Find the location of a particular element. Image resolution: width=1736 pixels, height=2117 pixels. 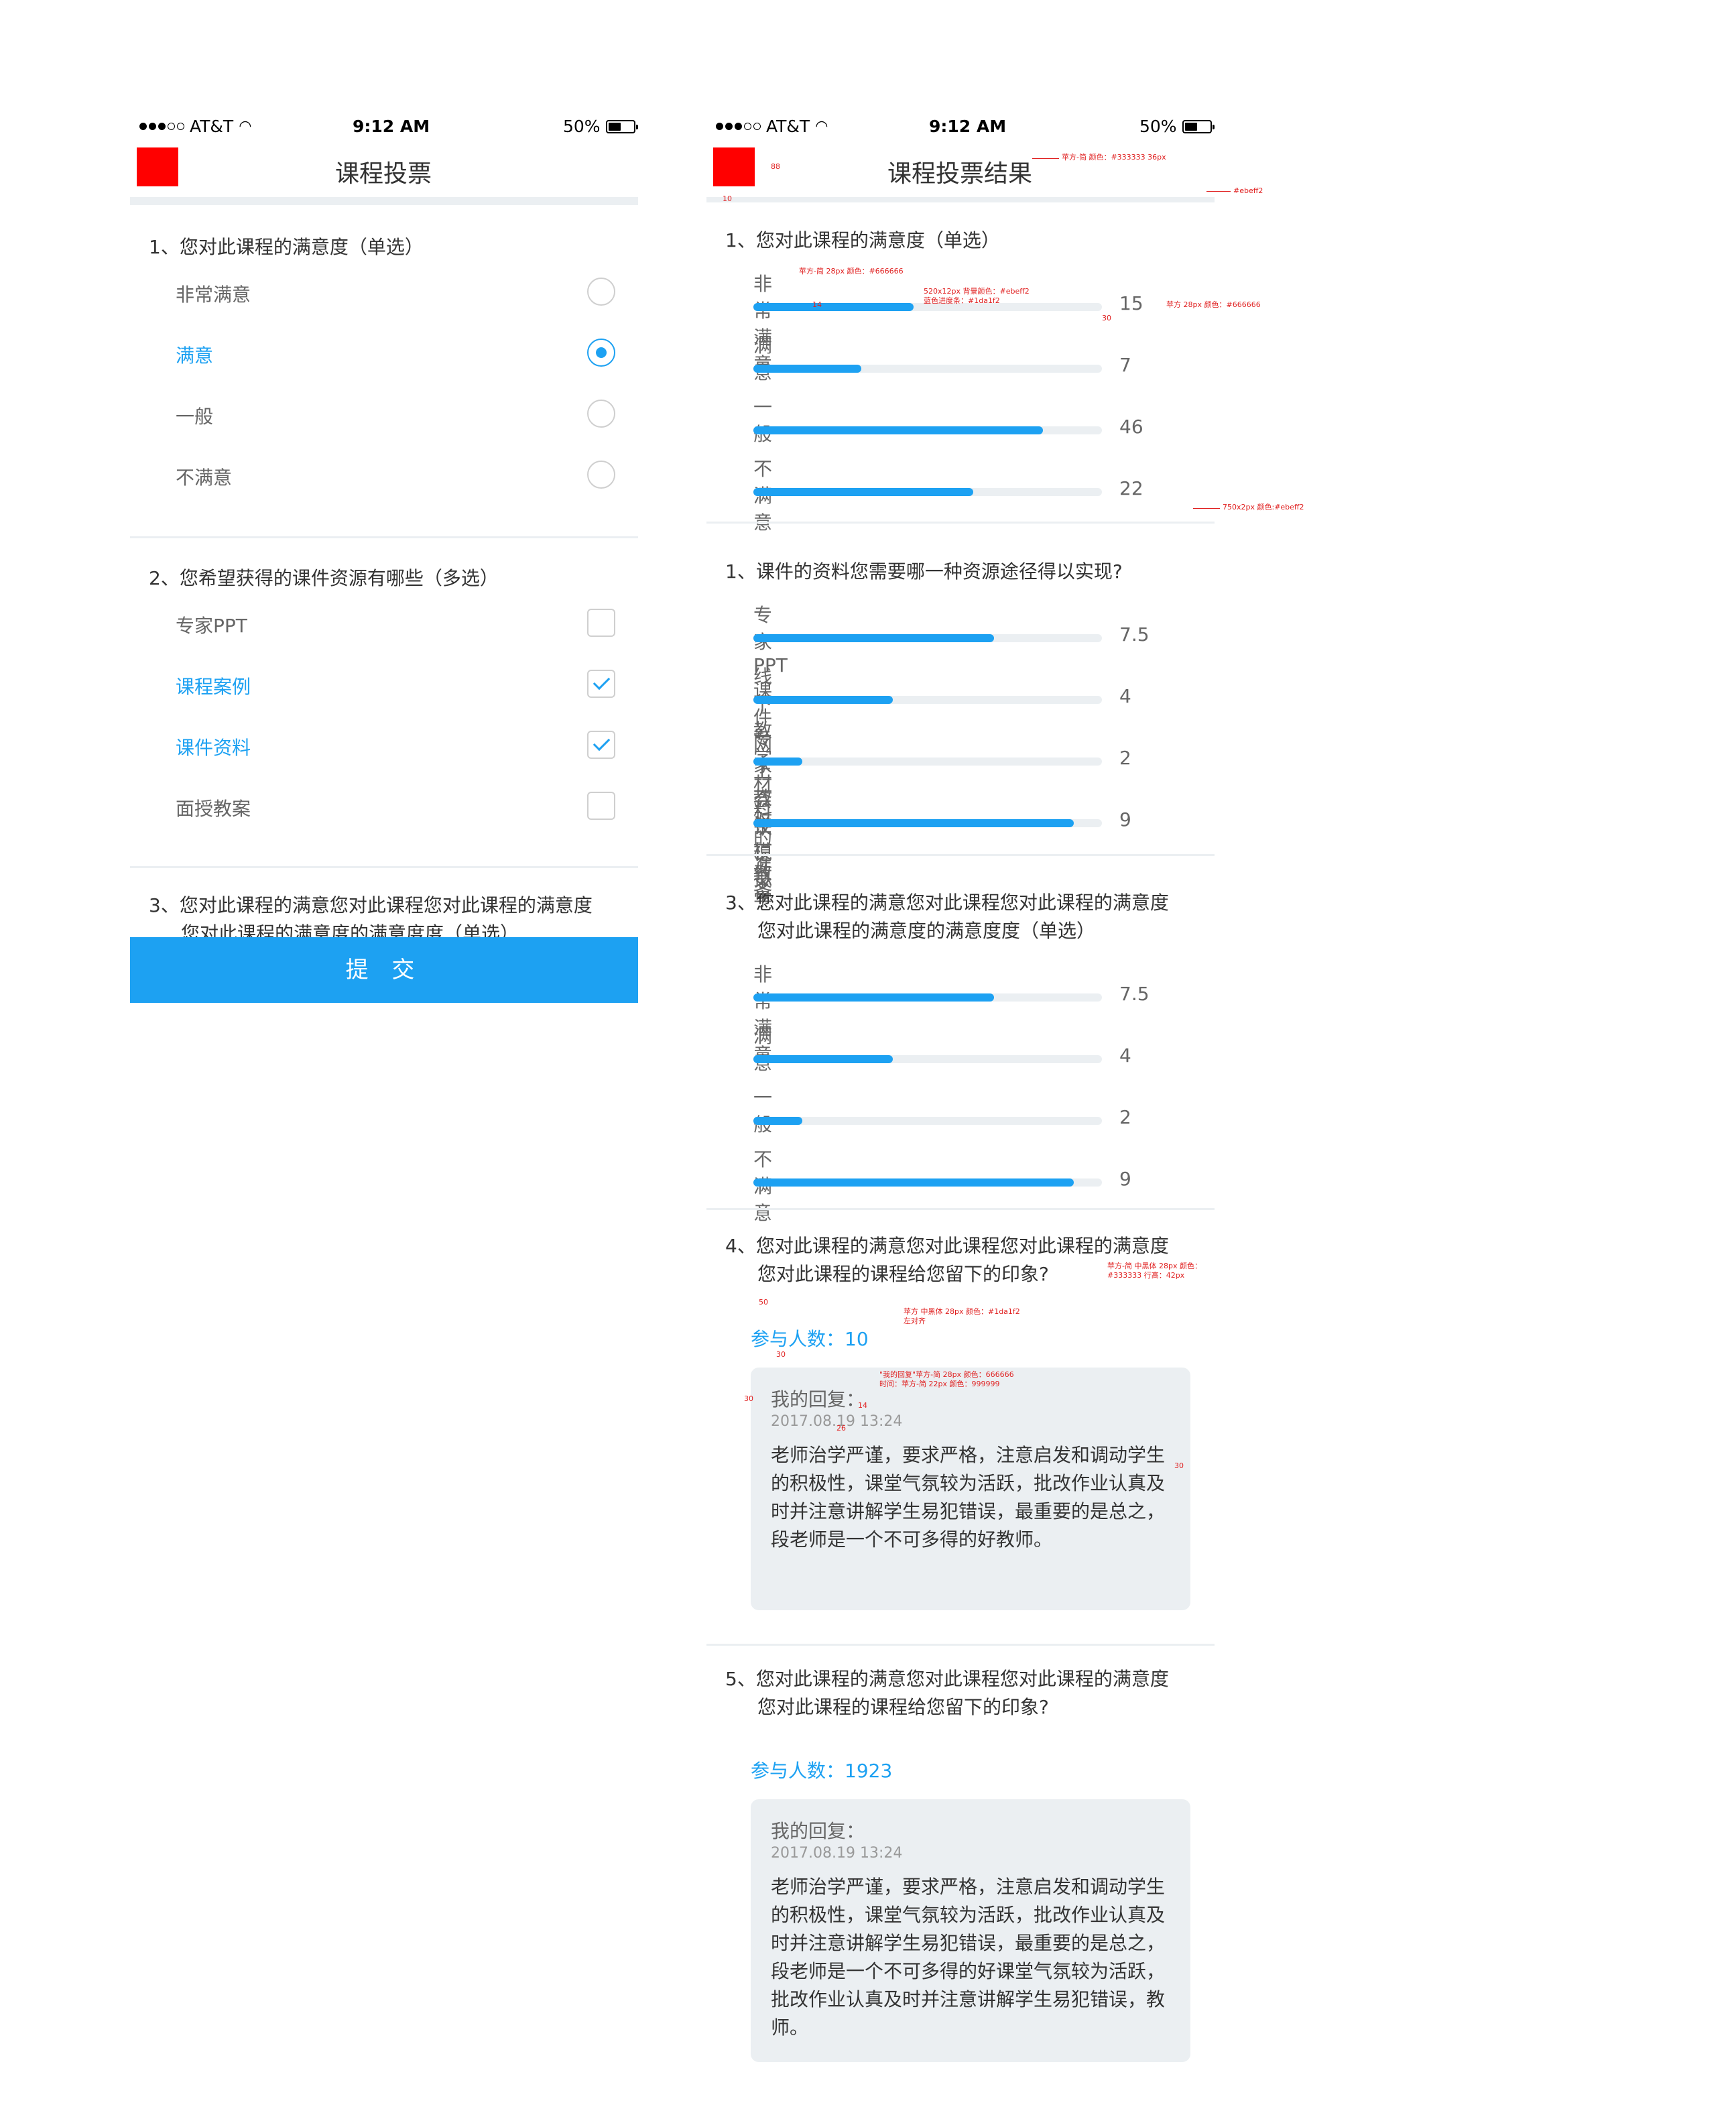

annotation-spacing: 88 is located at coordinates (776, 166).